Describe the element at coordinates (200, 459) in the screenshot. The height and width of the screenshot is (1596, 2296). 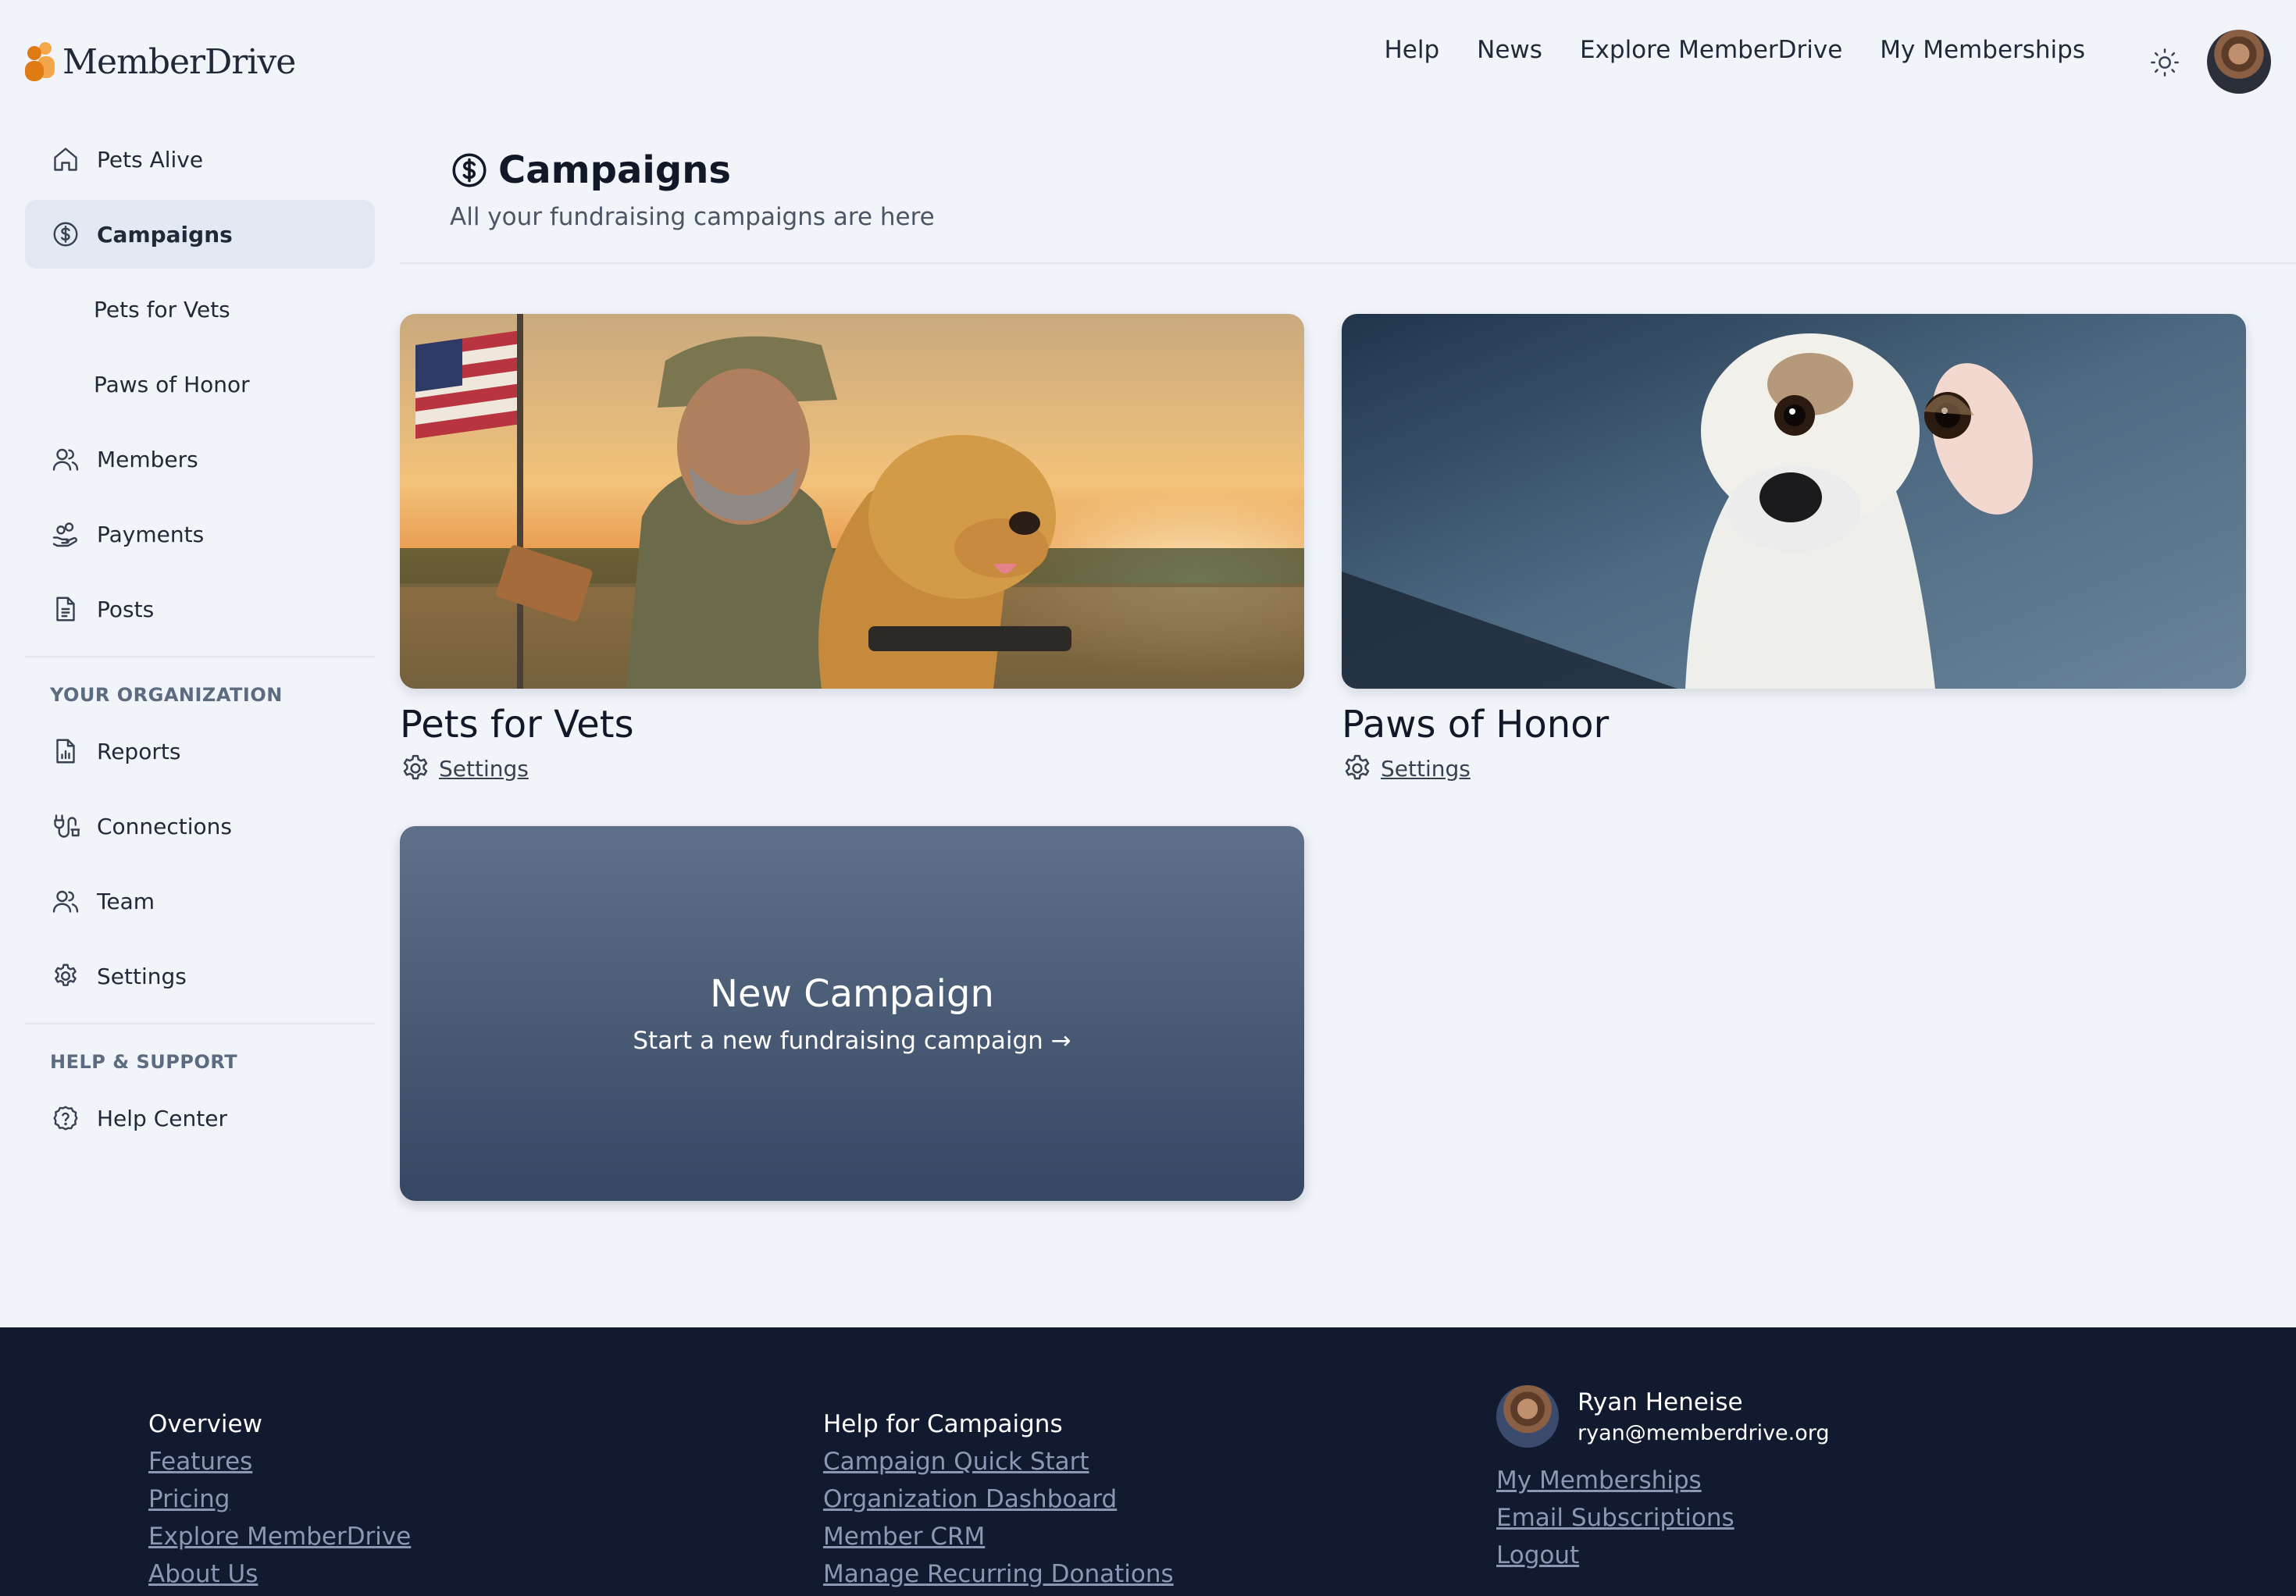
I see `sidebar-item-members: Members` at that location.